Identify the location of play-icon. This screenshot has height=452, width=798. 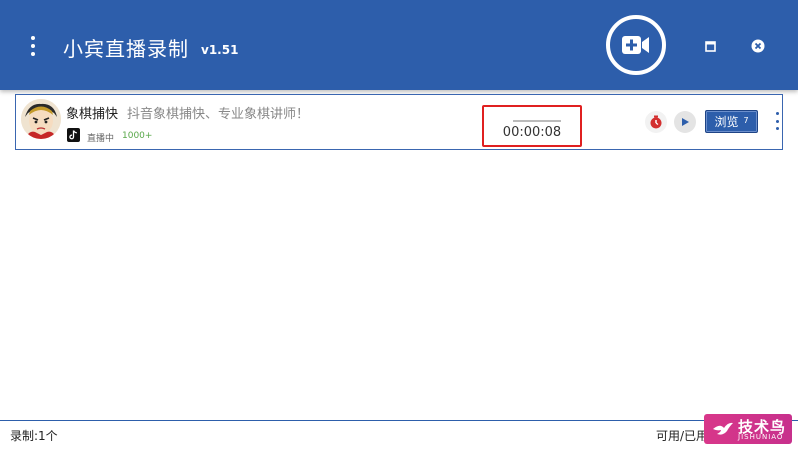
(685, 122).